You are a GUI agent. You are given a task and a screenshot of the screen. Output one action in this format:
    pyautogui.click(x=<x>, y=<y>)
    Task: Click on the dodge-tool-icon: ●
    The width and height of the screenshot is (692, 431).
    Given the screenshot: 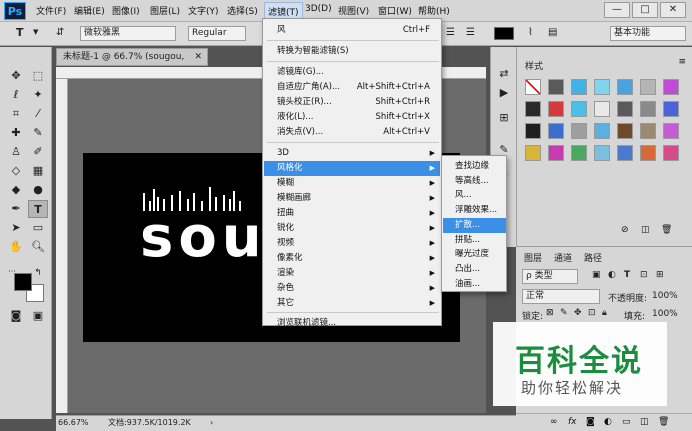 What is the action you would take?
    pyautogui.click(x=38, y=190)
    